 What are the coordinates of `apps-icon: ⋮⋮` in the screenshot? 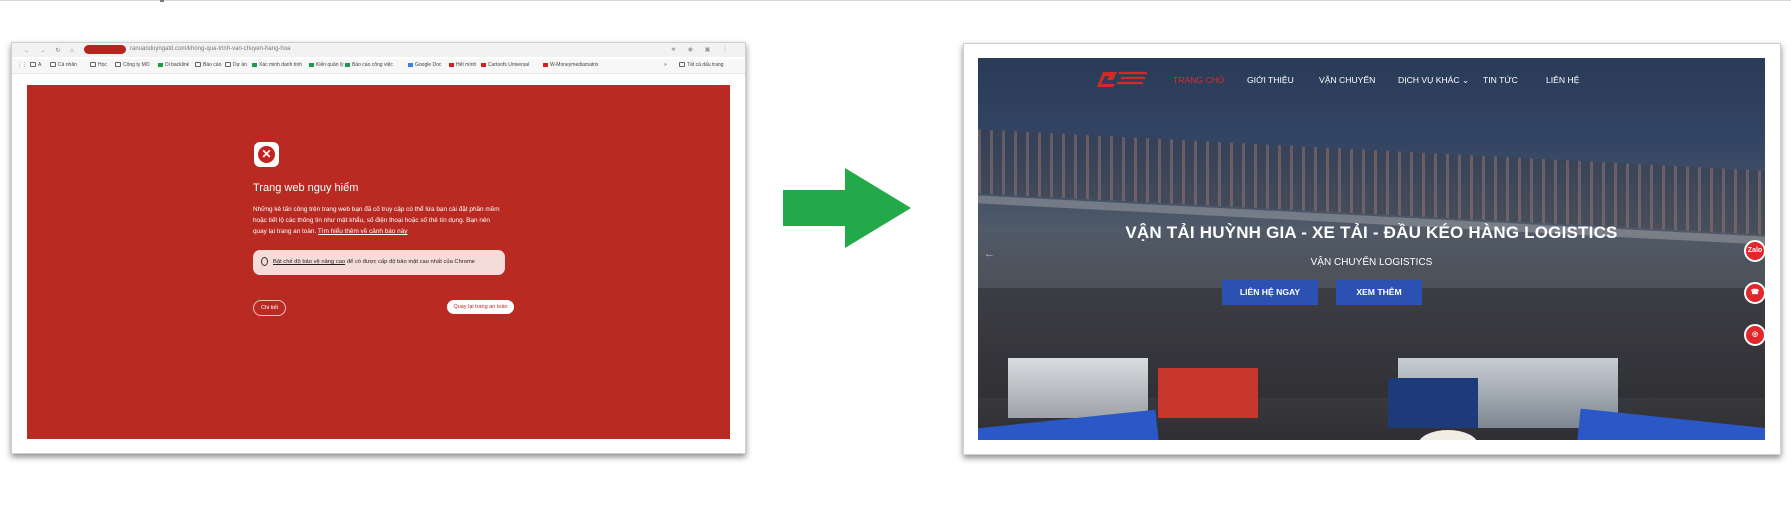 It's located at (22, 65).